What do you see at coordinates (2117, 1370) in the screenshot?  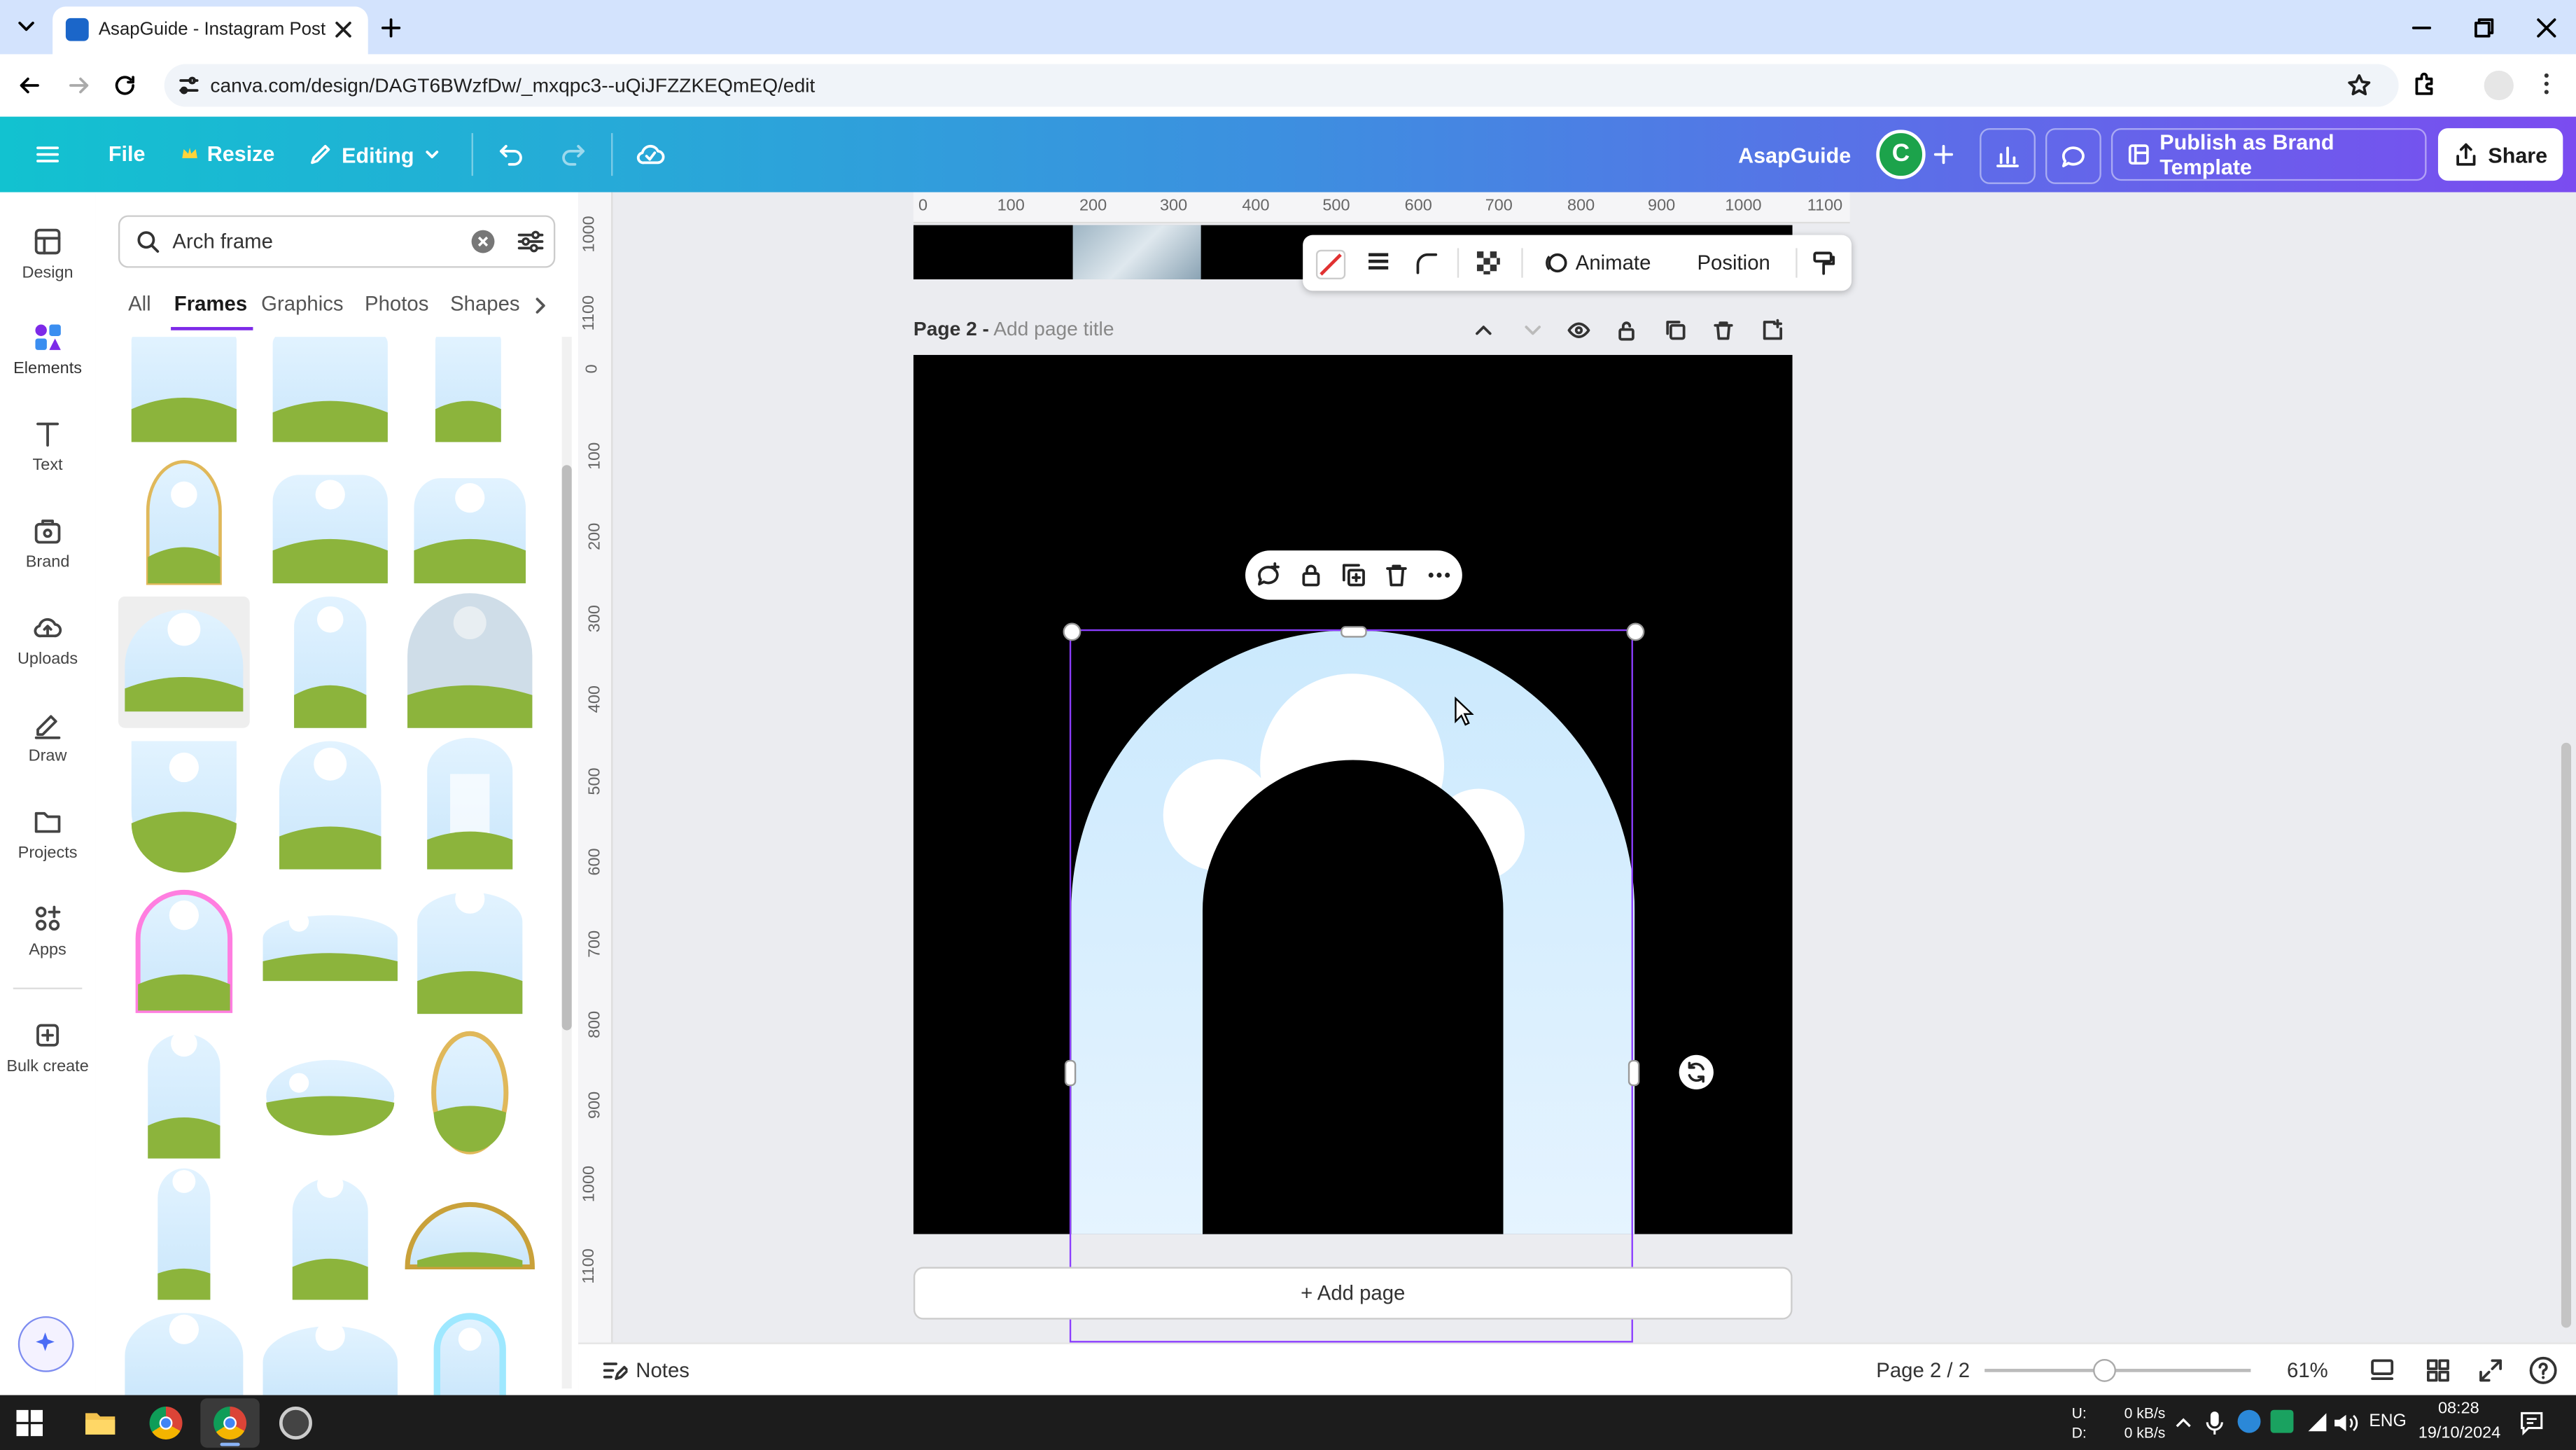 I see `zoom-slider-track` at bounding box center [2117, 1370].